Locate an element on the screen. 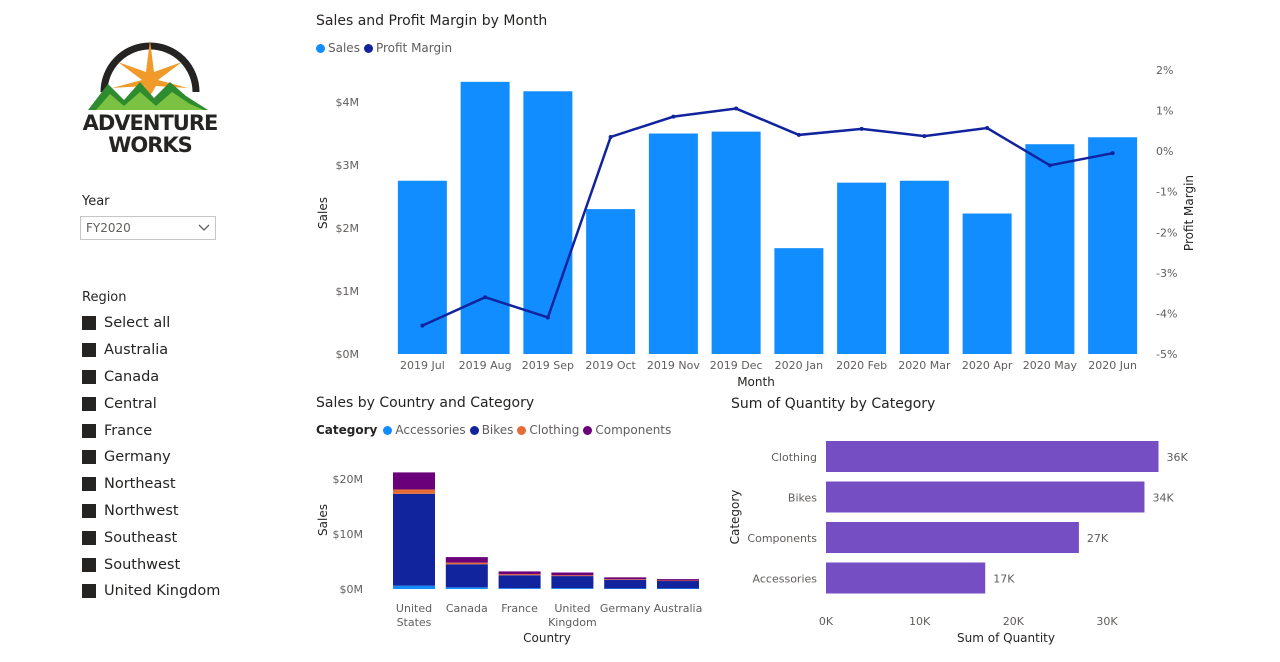 Image resolution: width=1280 pixels, height=662 pixels. region-option-southeast: Southeast is located at coordinates (151, 537).